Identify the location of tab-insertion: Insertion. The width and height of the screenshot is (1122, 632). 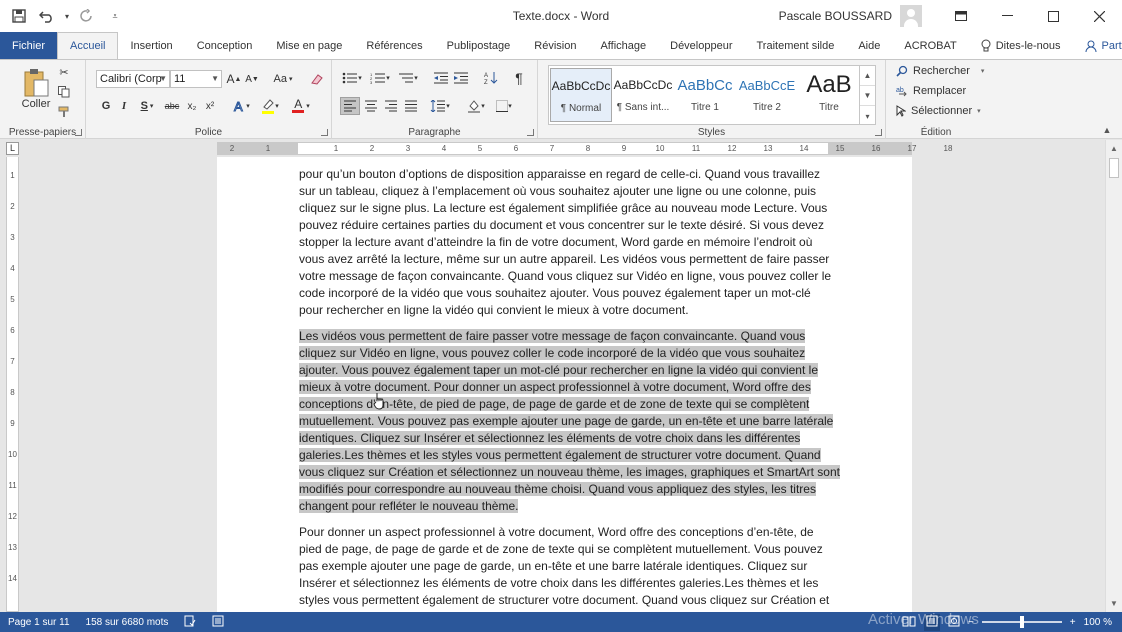
(151, 45).